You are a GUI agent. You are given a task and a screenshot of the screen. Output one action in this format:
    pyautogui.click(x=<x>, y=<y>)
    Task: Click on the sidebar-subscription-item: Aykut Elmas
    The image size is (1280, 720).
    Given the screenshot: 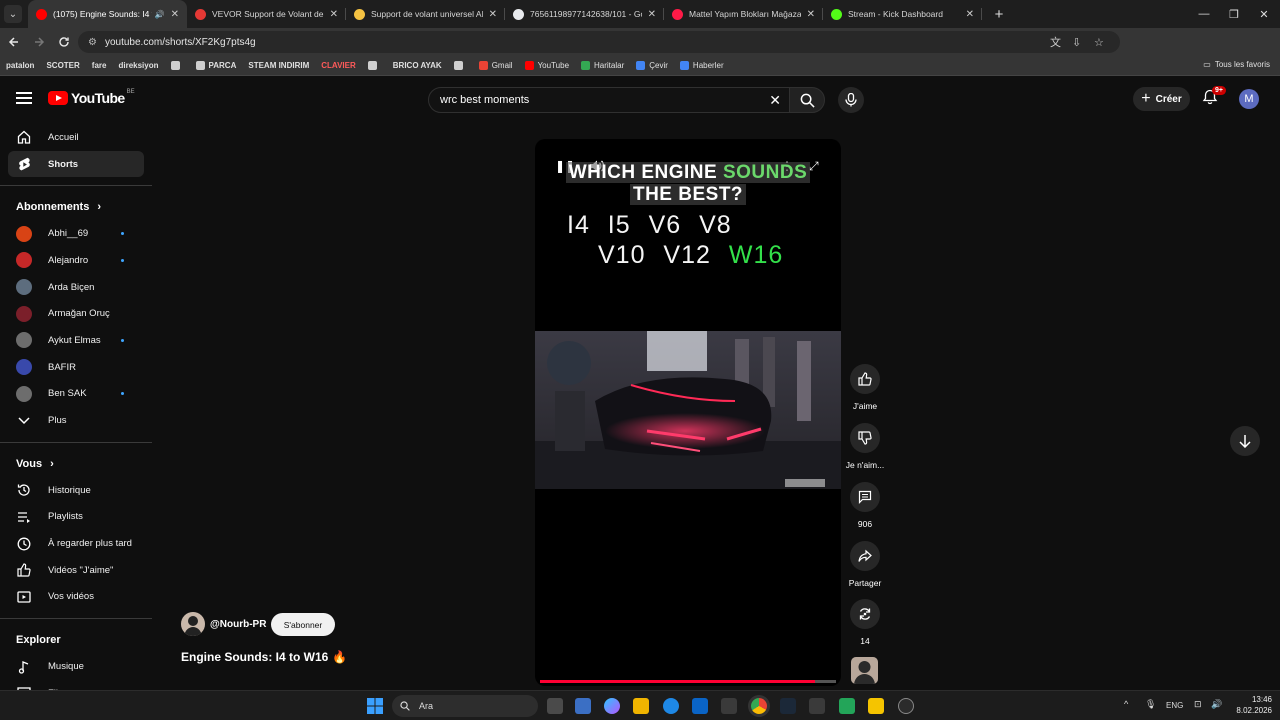 What is the action you would take?
    pyautogui.click(x=72, y=340)
    